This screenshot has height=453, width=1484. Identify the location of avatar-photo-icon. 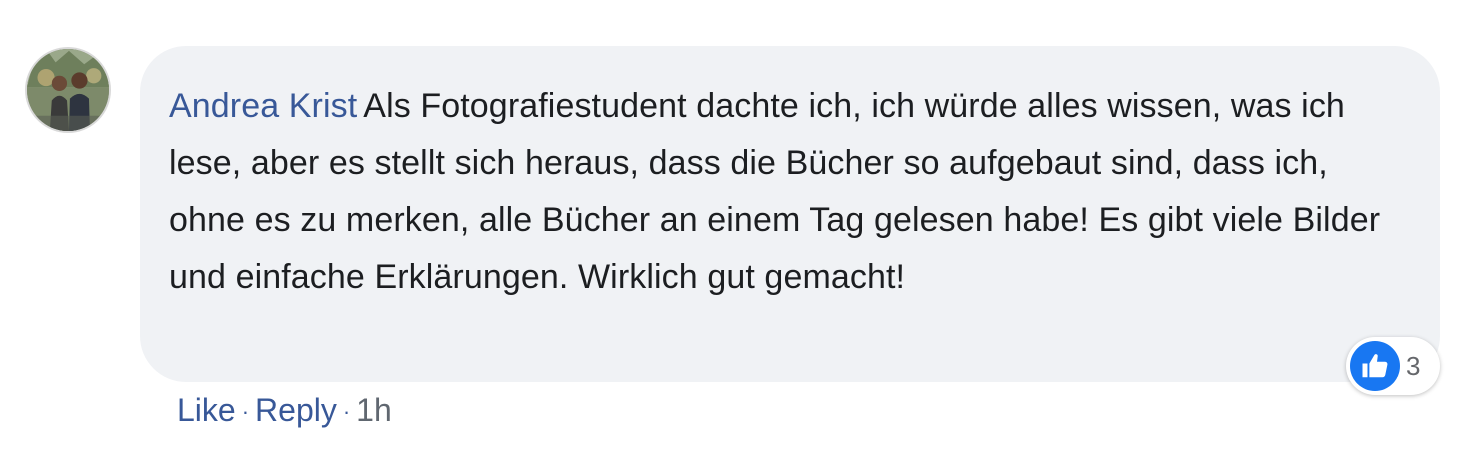
(68, 90).